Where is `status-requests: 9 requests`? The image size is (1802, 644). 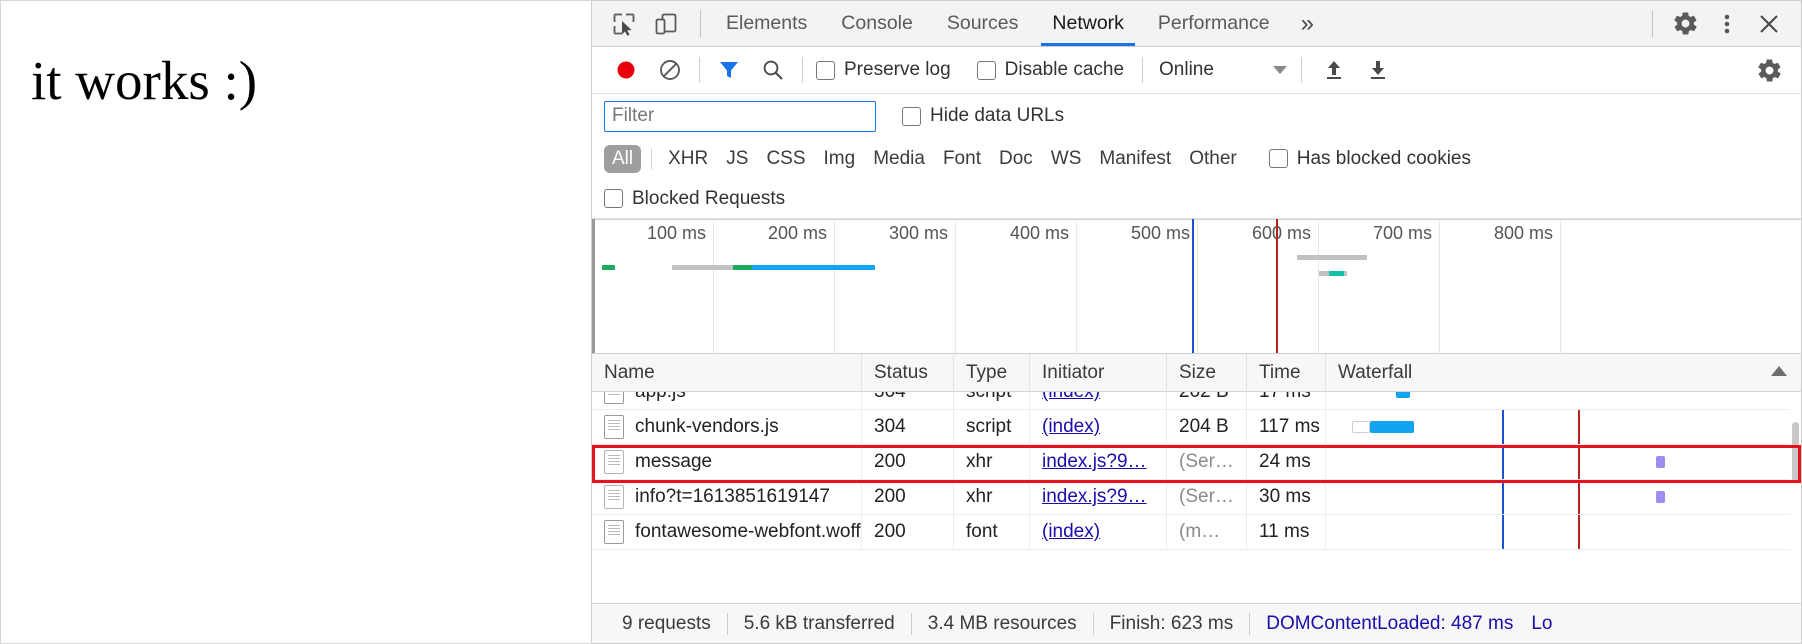
status-requests: 9 requests is located at coordinates (666, 623).